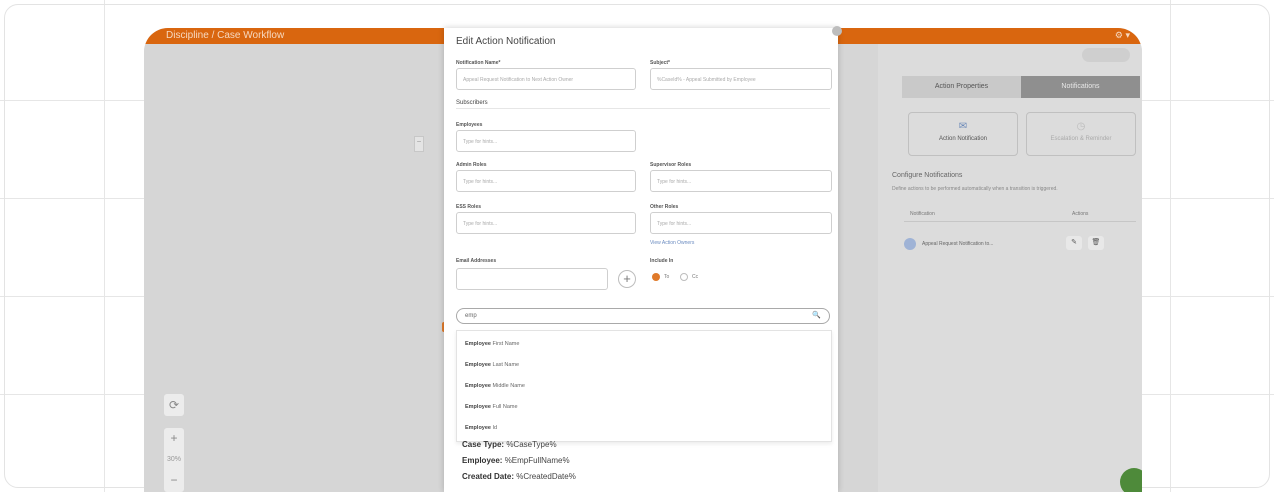 Image resolution: width=1274 pixels, height=492 pixels. I want to click on notification-name-label: Notification Name*, so click(478, 63).